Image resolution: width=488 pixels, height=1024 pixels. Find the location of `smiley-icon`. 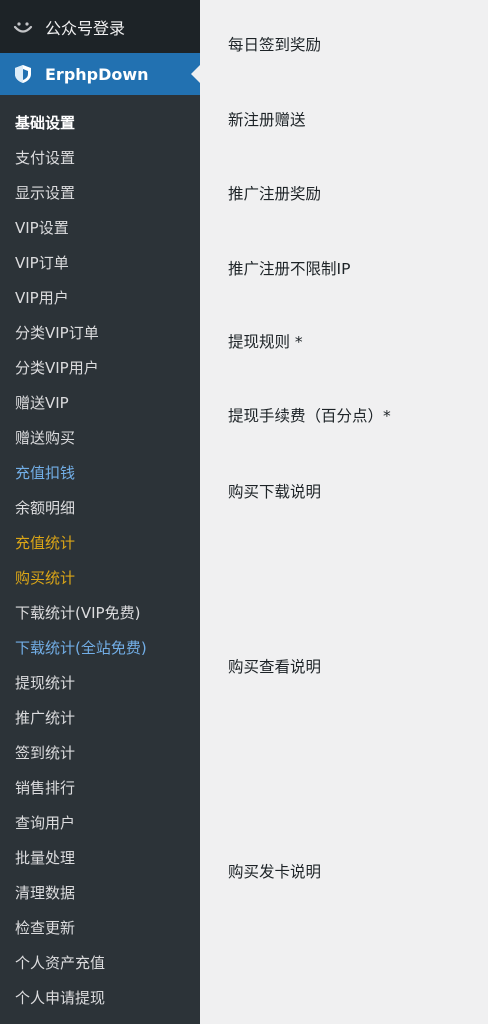

smiley-icon is located at coordinates (23, 27).